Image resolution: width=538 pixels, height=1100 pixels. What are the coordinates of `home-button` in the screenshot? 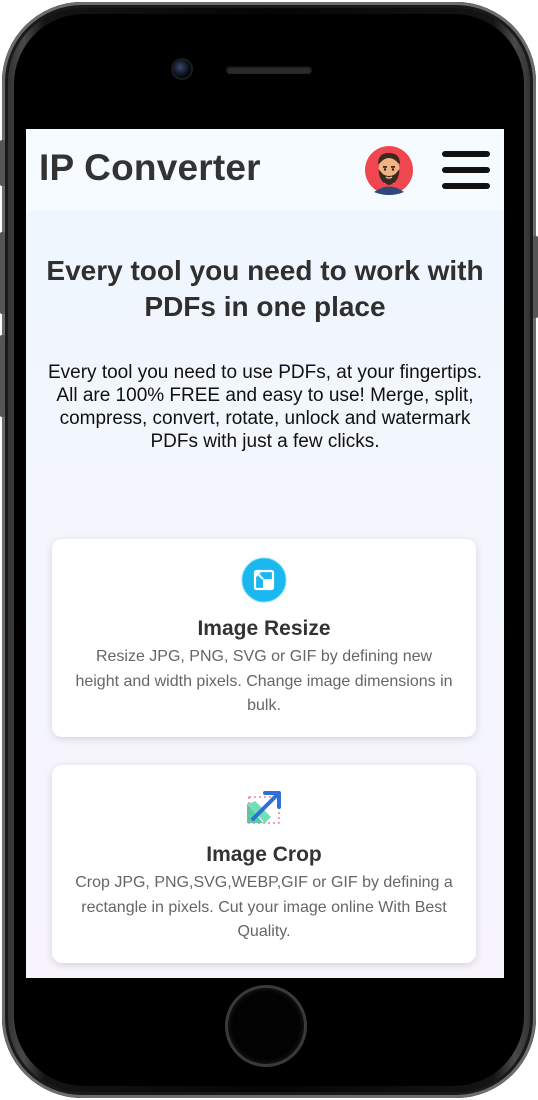 It's located at (266, 1026).